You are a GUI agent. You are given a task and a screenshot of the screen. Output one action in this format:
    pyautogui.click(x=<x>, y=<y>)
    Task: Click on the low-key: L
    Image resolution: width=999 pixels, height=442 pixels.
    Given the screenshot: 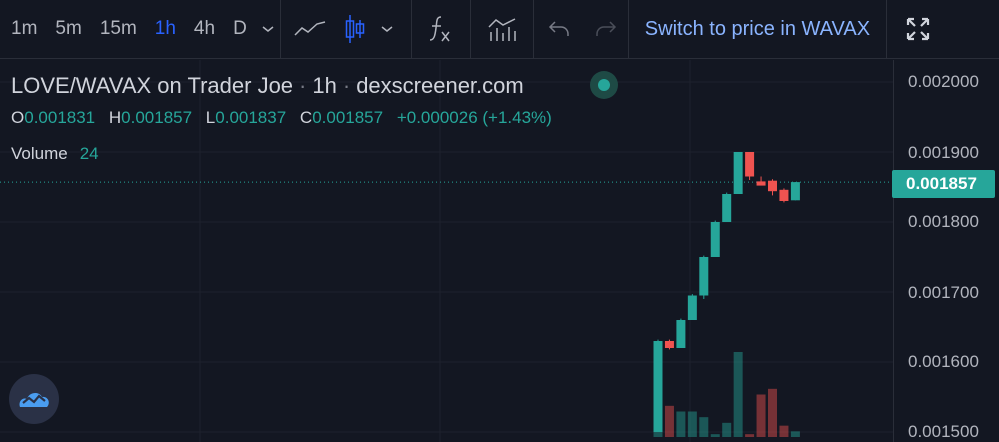 What is the action you would take?
    pyautogui.click(x=210, y=117)
    